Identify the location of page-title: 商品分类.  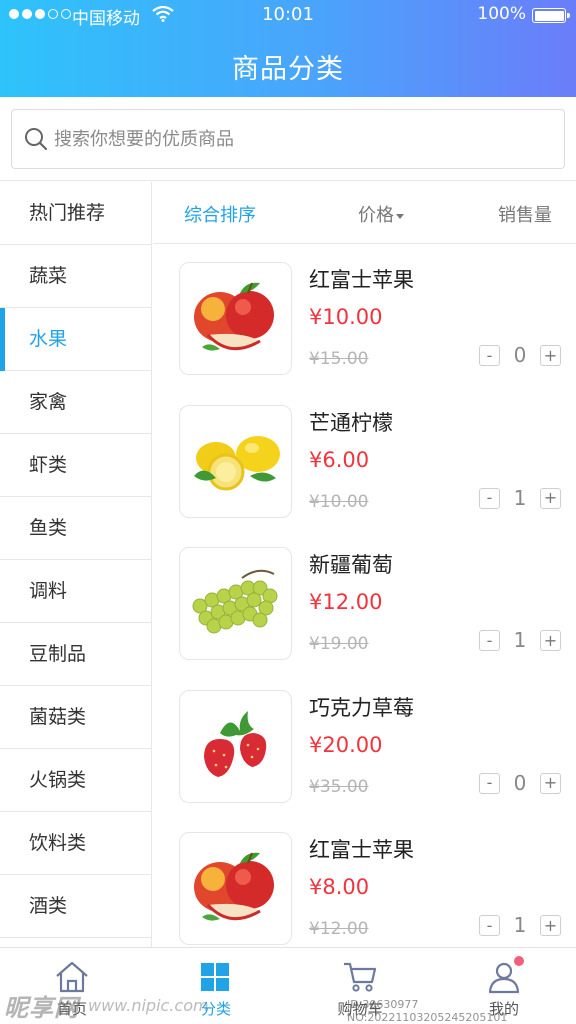
(288, 69).